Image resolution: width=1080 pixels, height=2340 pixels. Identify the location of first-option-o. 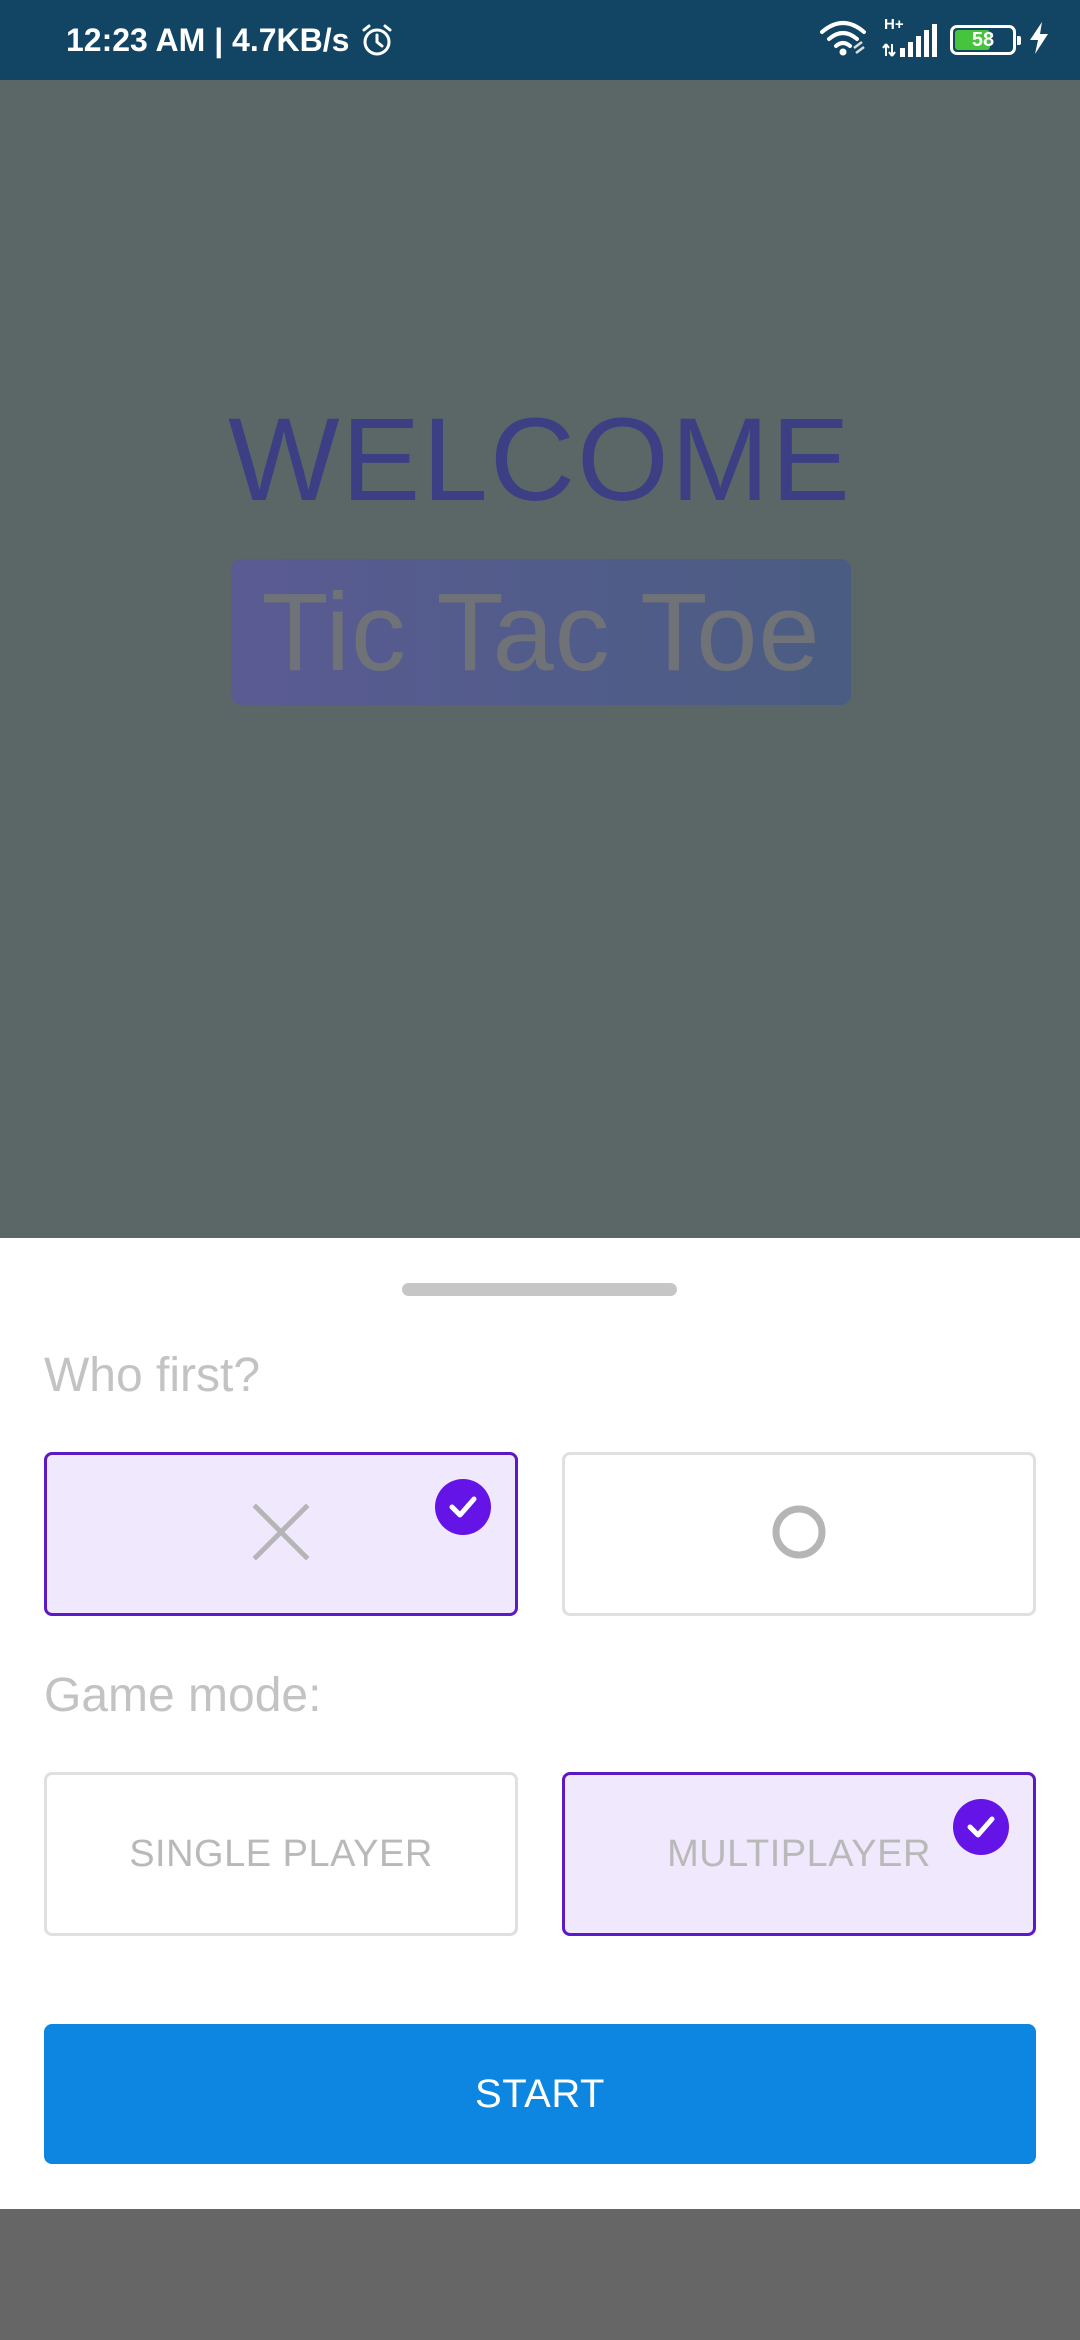
(799, 1534).